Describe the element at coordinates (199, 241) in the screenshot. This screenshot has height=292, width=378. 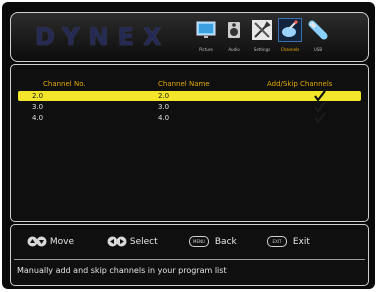
I see `menu-key-icon: MENU` at that location.